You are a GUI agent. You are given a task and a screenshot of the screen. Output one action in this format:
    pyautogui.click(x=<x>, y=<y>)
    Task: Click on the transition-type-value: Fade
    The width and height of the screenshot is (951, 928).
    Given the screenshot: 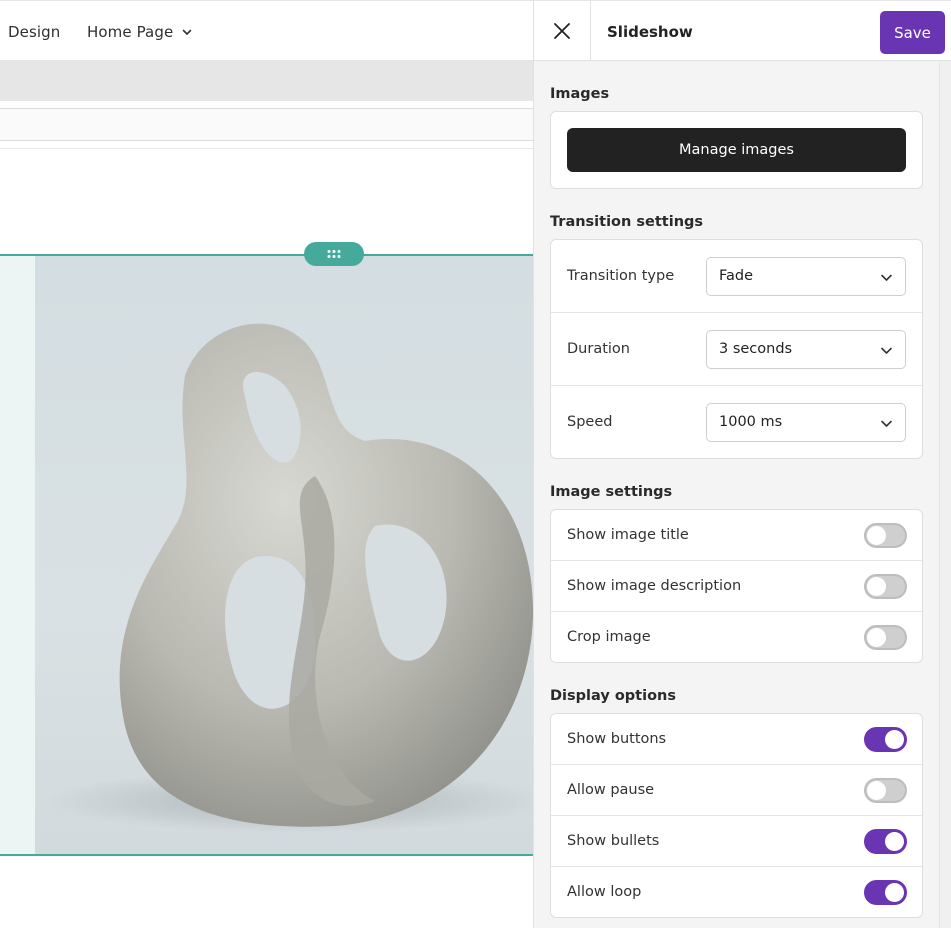 What is the action you would take?
    pyautogui.click(x=736, y=276)
    